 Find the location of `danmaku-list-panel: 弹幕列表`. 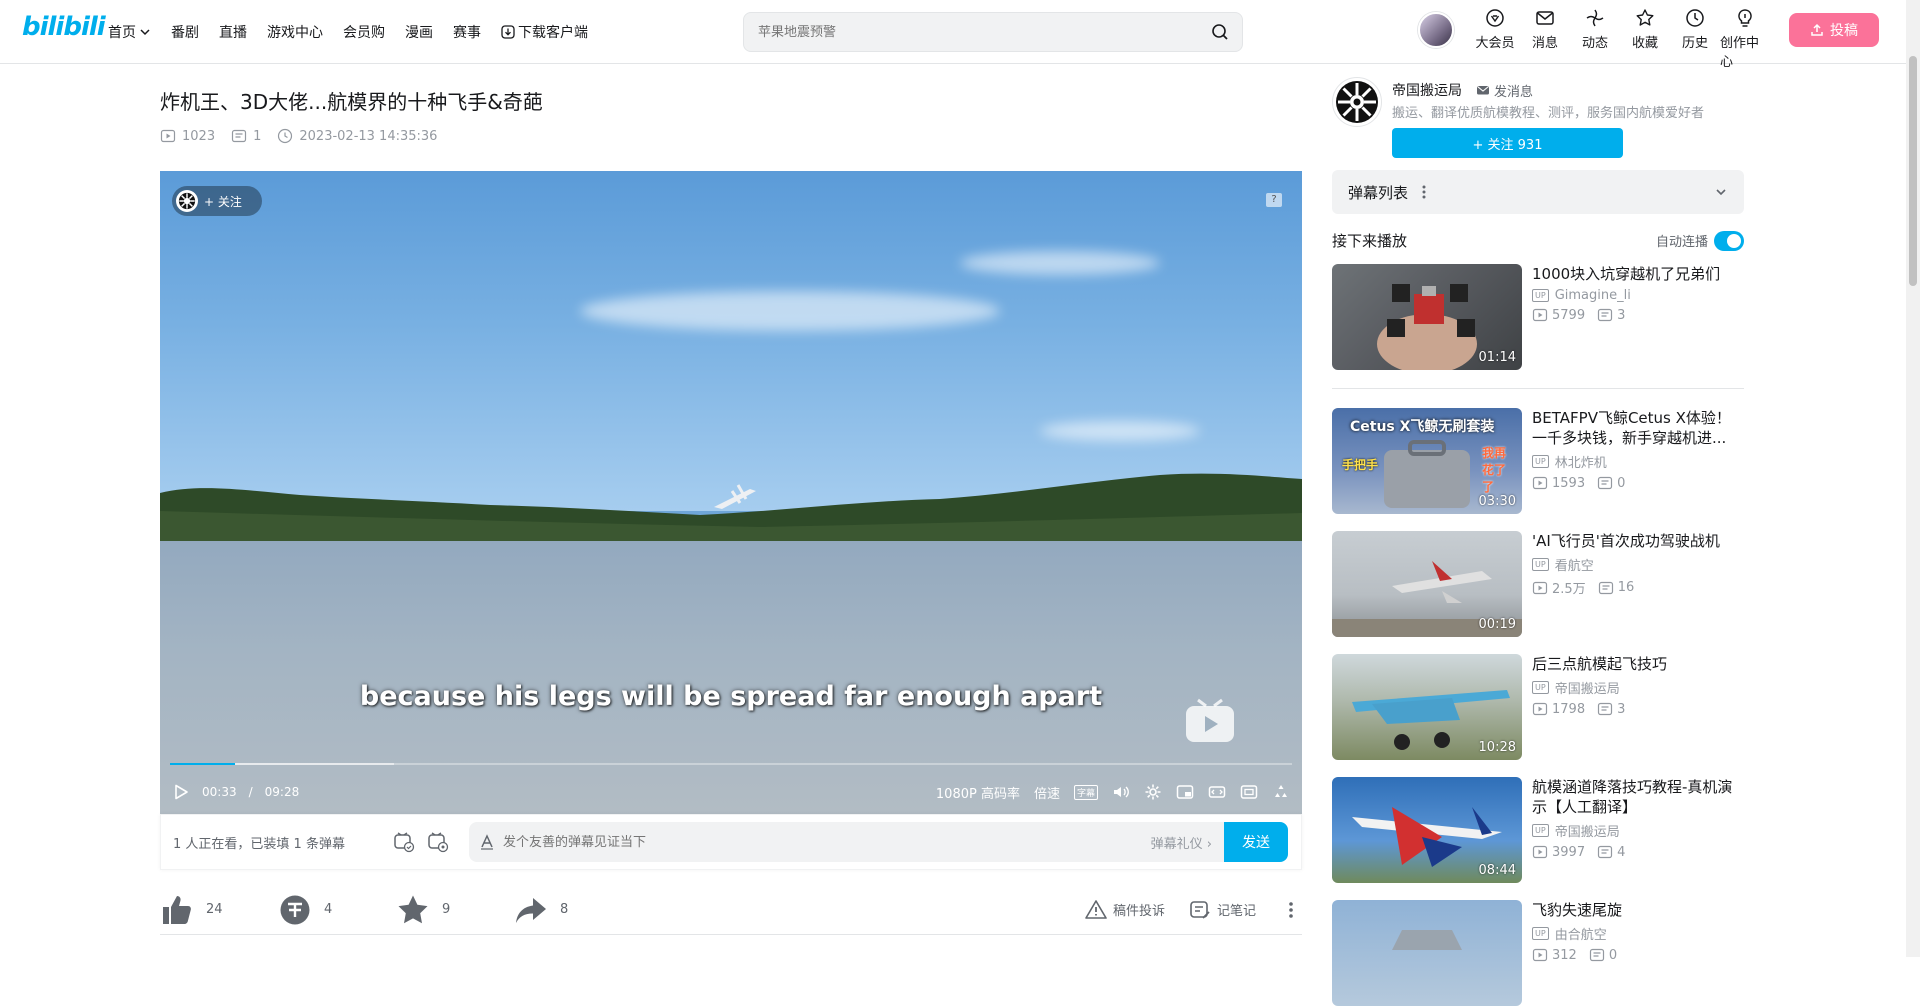

danmaku-list-panel: 弹幕列表 is located at coordinates (1538, 192).